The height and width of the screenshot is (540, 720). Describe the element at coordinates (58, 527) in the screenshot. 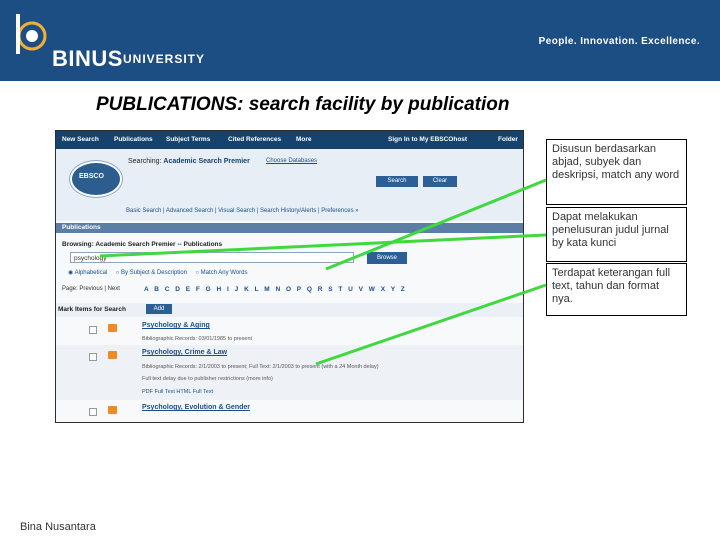

I see `footer-text: Bina Nusantara` at that location.